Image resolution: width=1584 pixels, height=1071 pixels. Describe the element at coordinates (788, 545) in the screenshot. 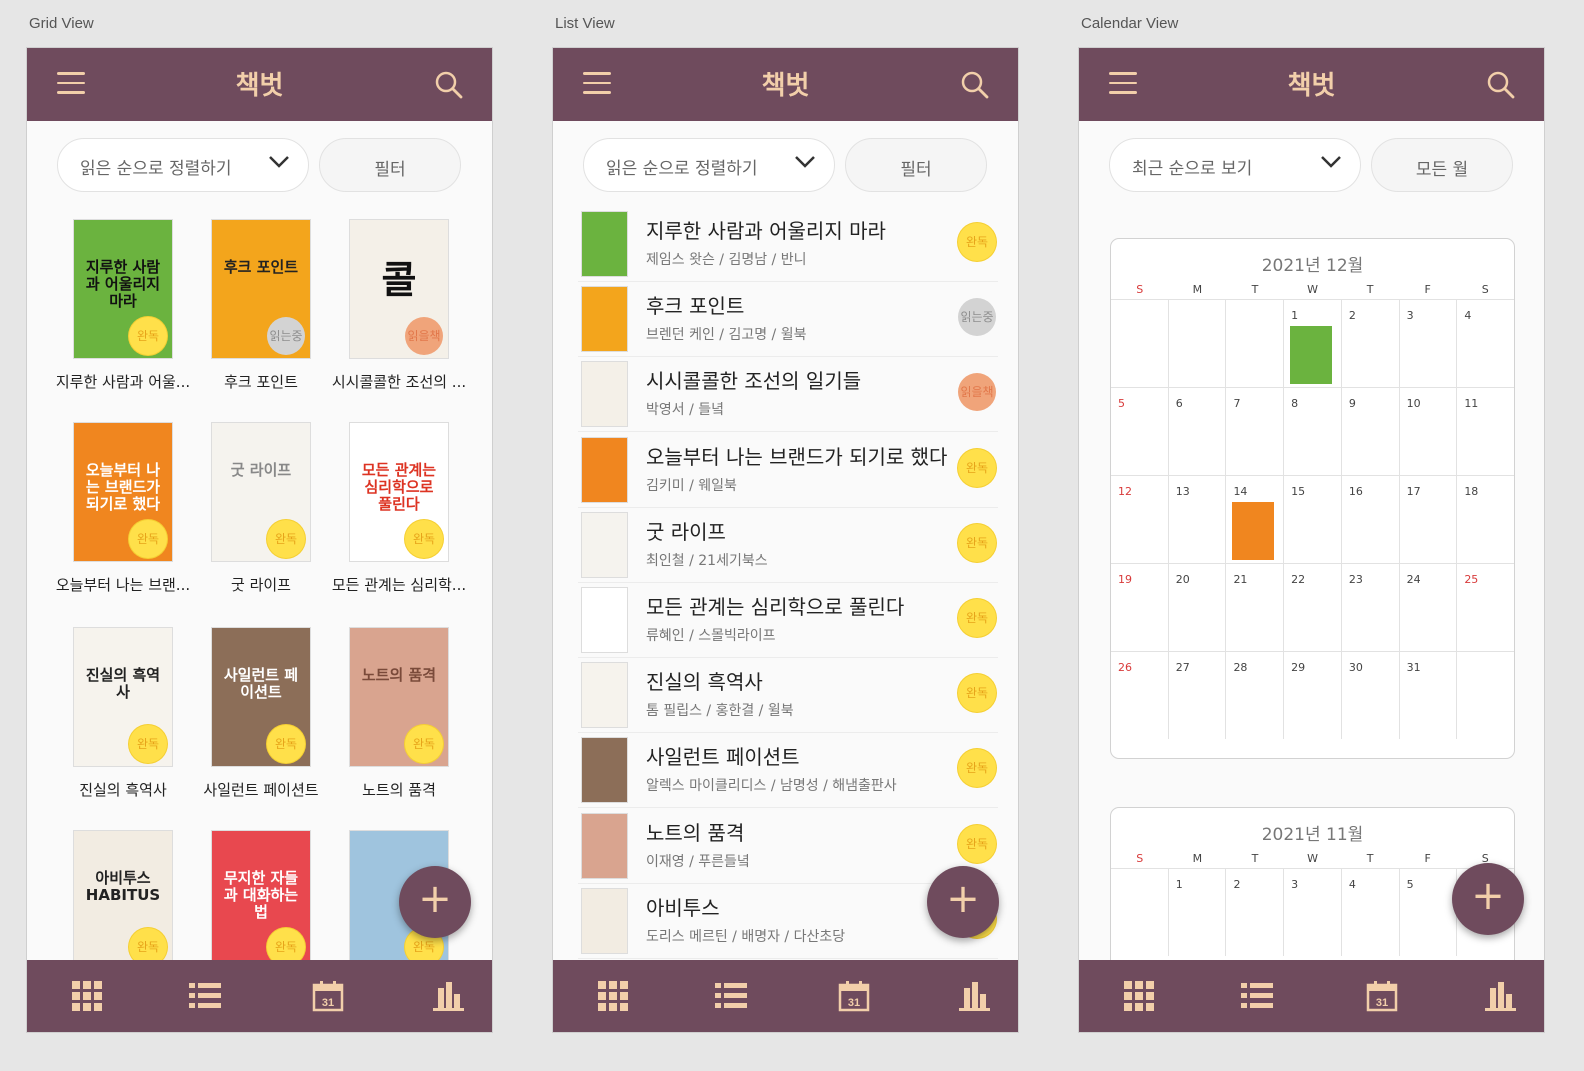

I see `list-item: 굿 라이프 최인철 / 21세기북스 완독` at that location.